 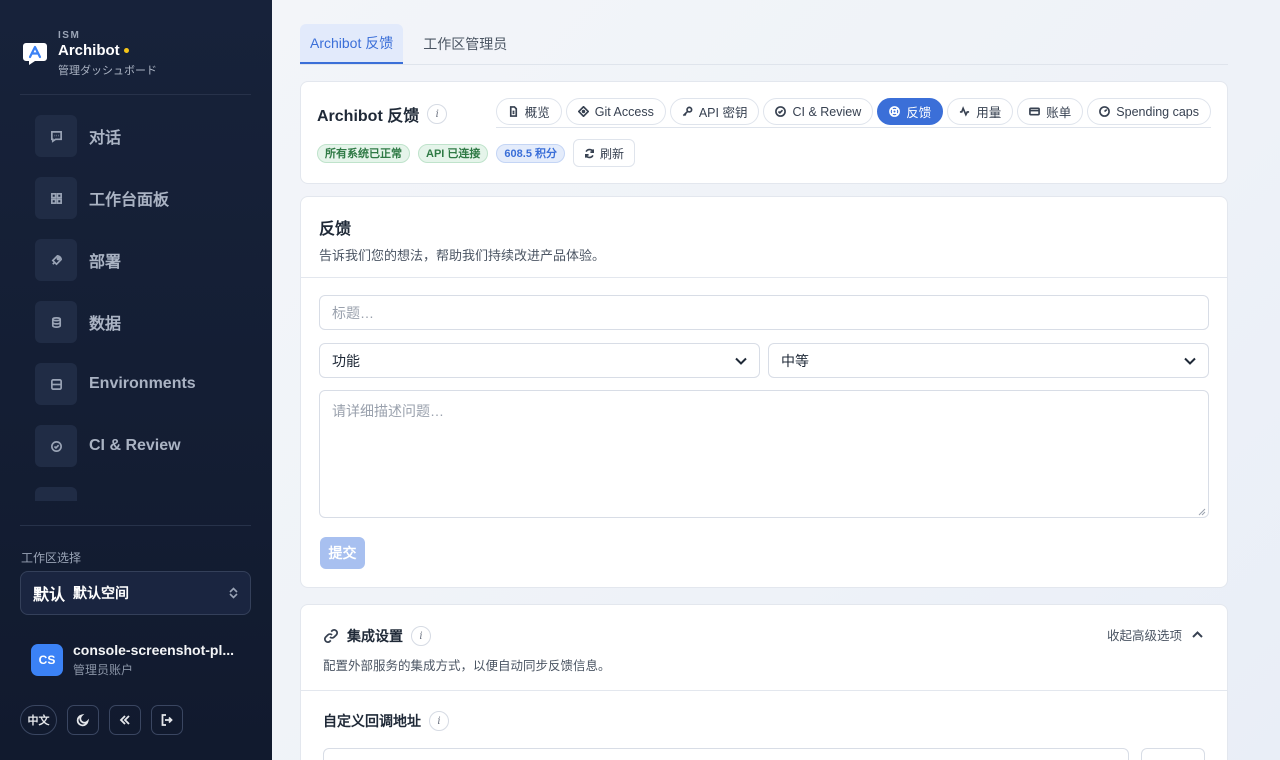 I want to click on integration-title-text: 集成设置, so click(x=375, y=636).